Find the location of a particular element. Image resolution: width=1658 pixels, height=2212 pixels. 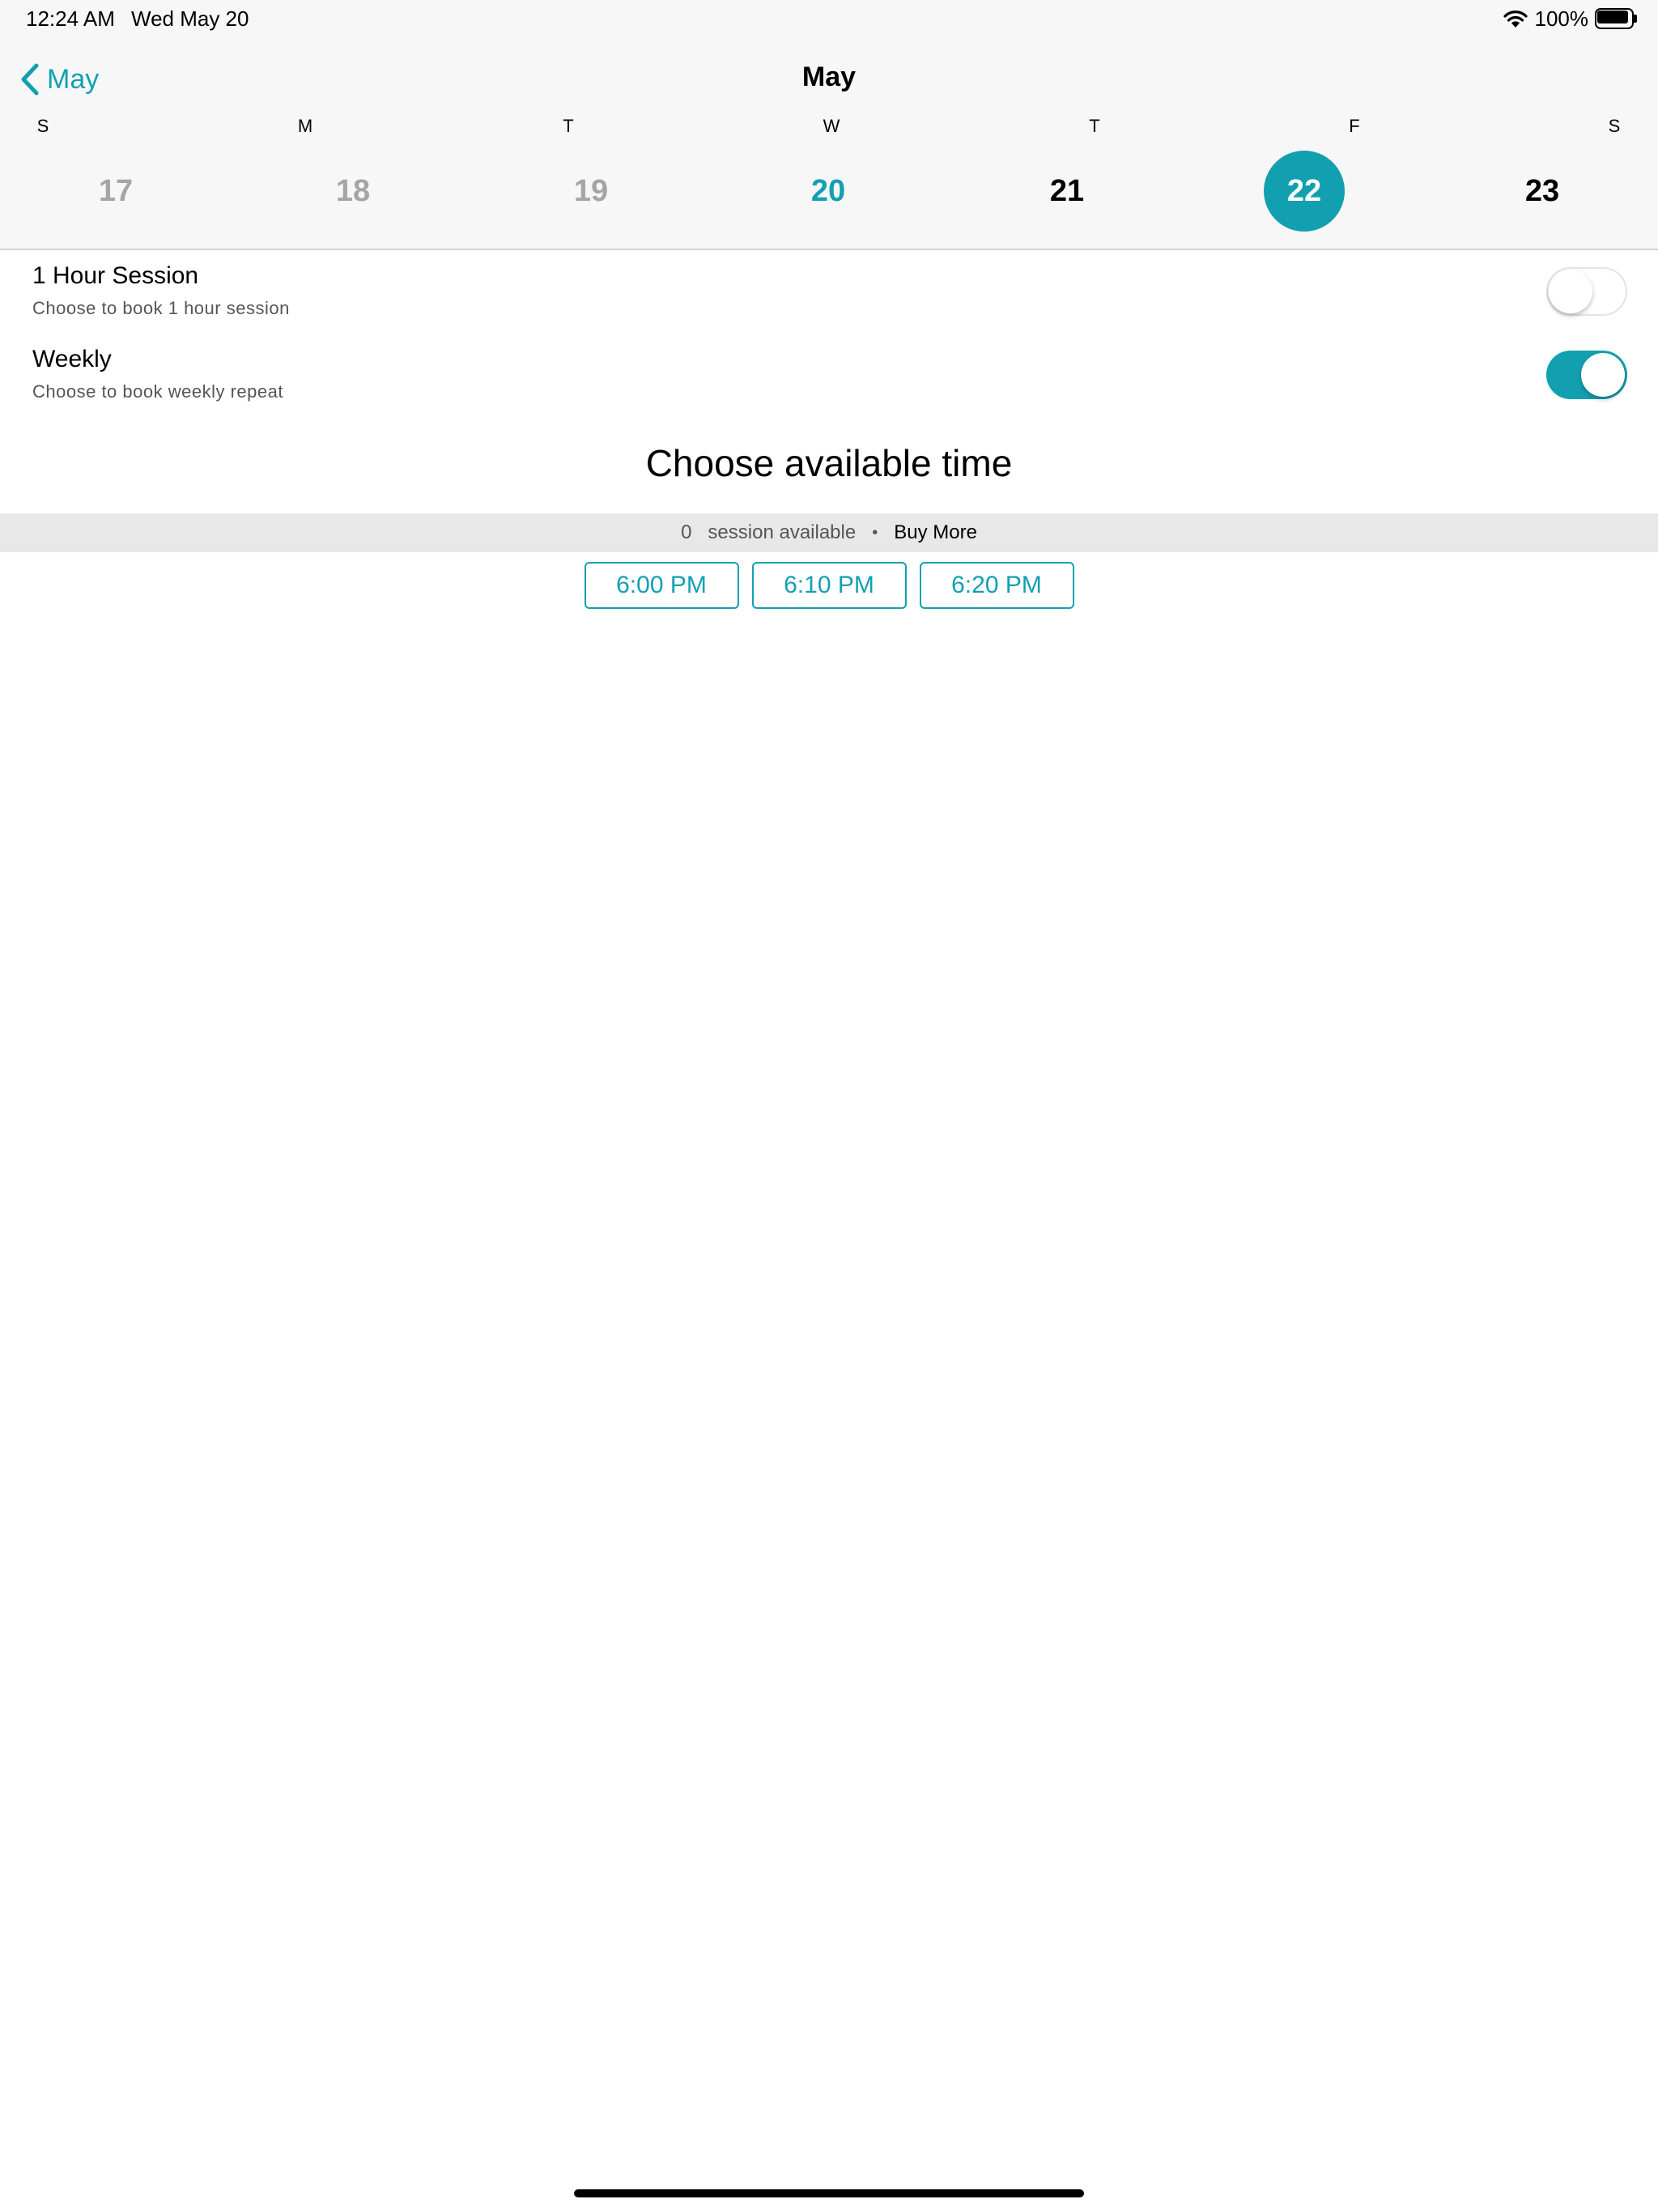

buy-more-link: Buy More is located at coordinates (935, 532).